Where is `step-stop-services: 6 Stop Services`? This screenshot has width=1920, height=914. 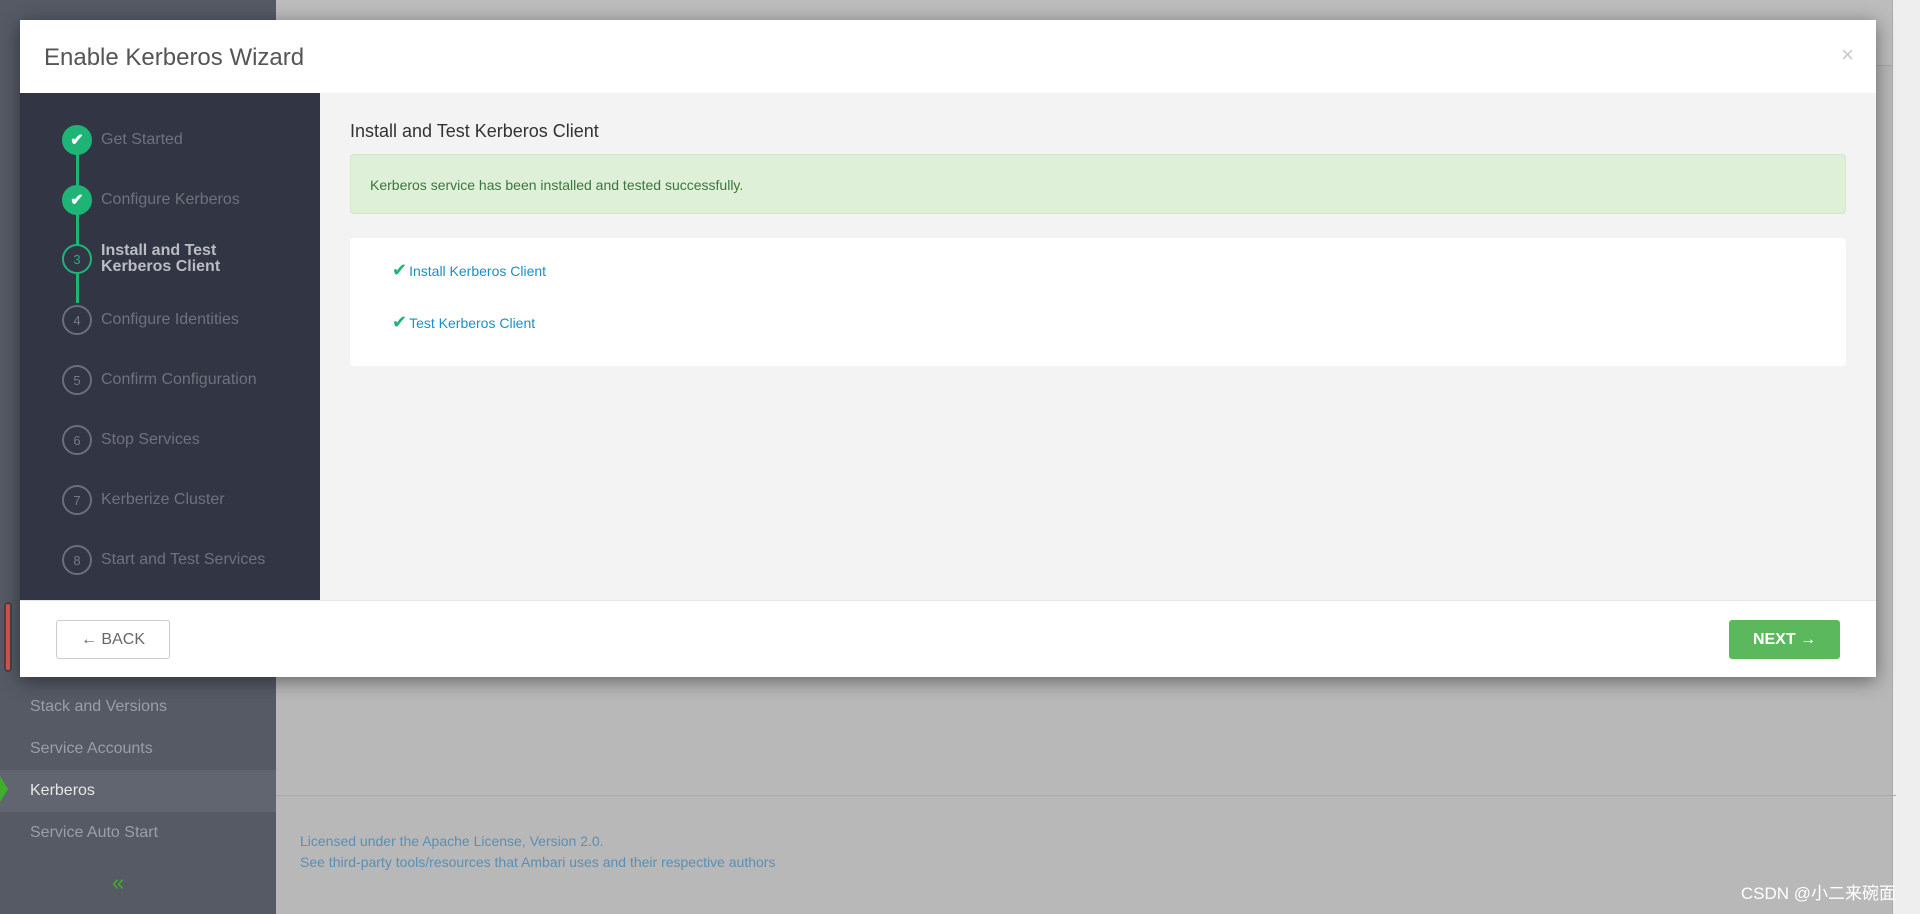
step-stop-services: 6 Stop Services is located at coordinates (131, 440).